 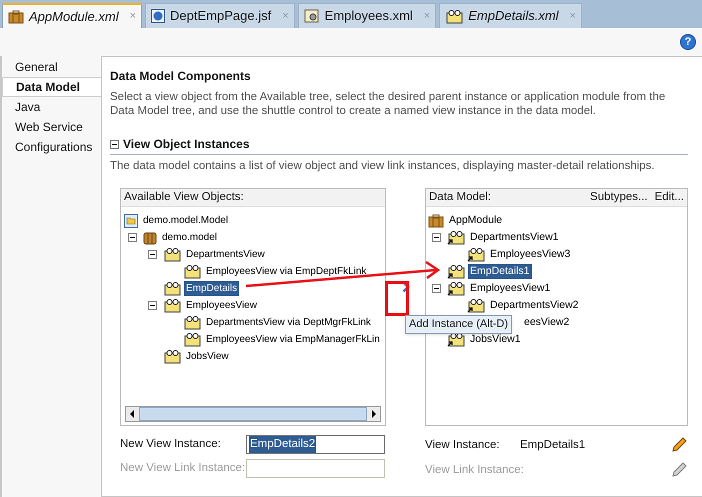 What do you see at coordinates (183, 468) in the screenshot?
I see `field-label: New View Link Instance:` at bounding box center [183, 468].